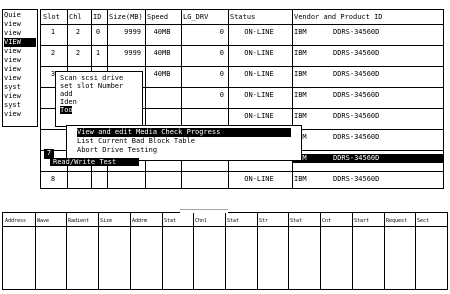  What do you see at coordinates (99, 94) in the screenshot?
I see `drive-submenu-item: add` at bounding box center [99, 94].